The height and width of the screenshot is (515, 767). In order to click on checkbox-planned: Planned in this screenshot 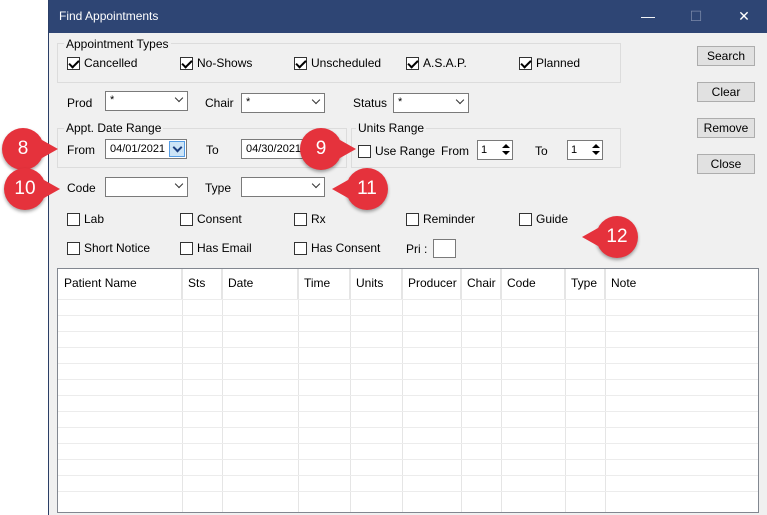, I will do `click(549, 63)`.